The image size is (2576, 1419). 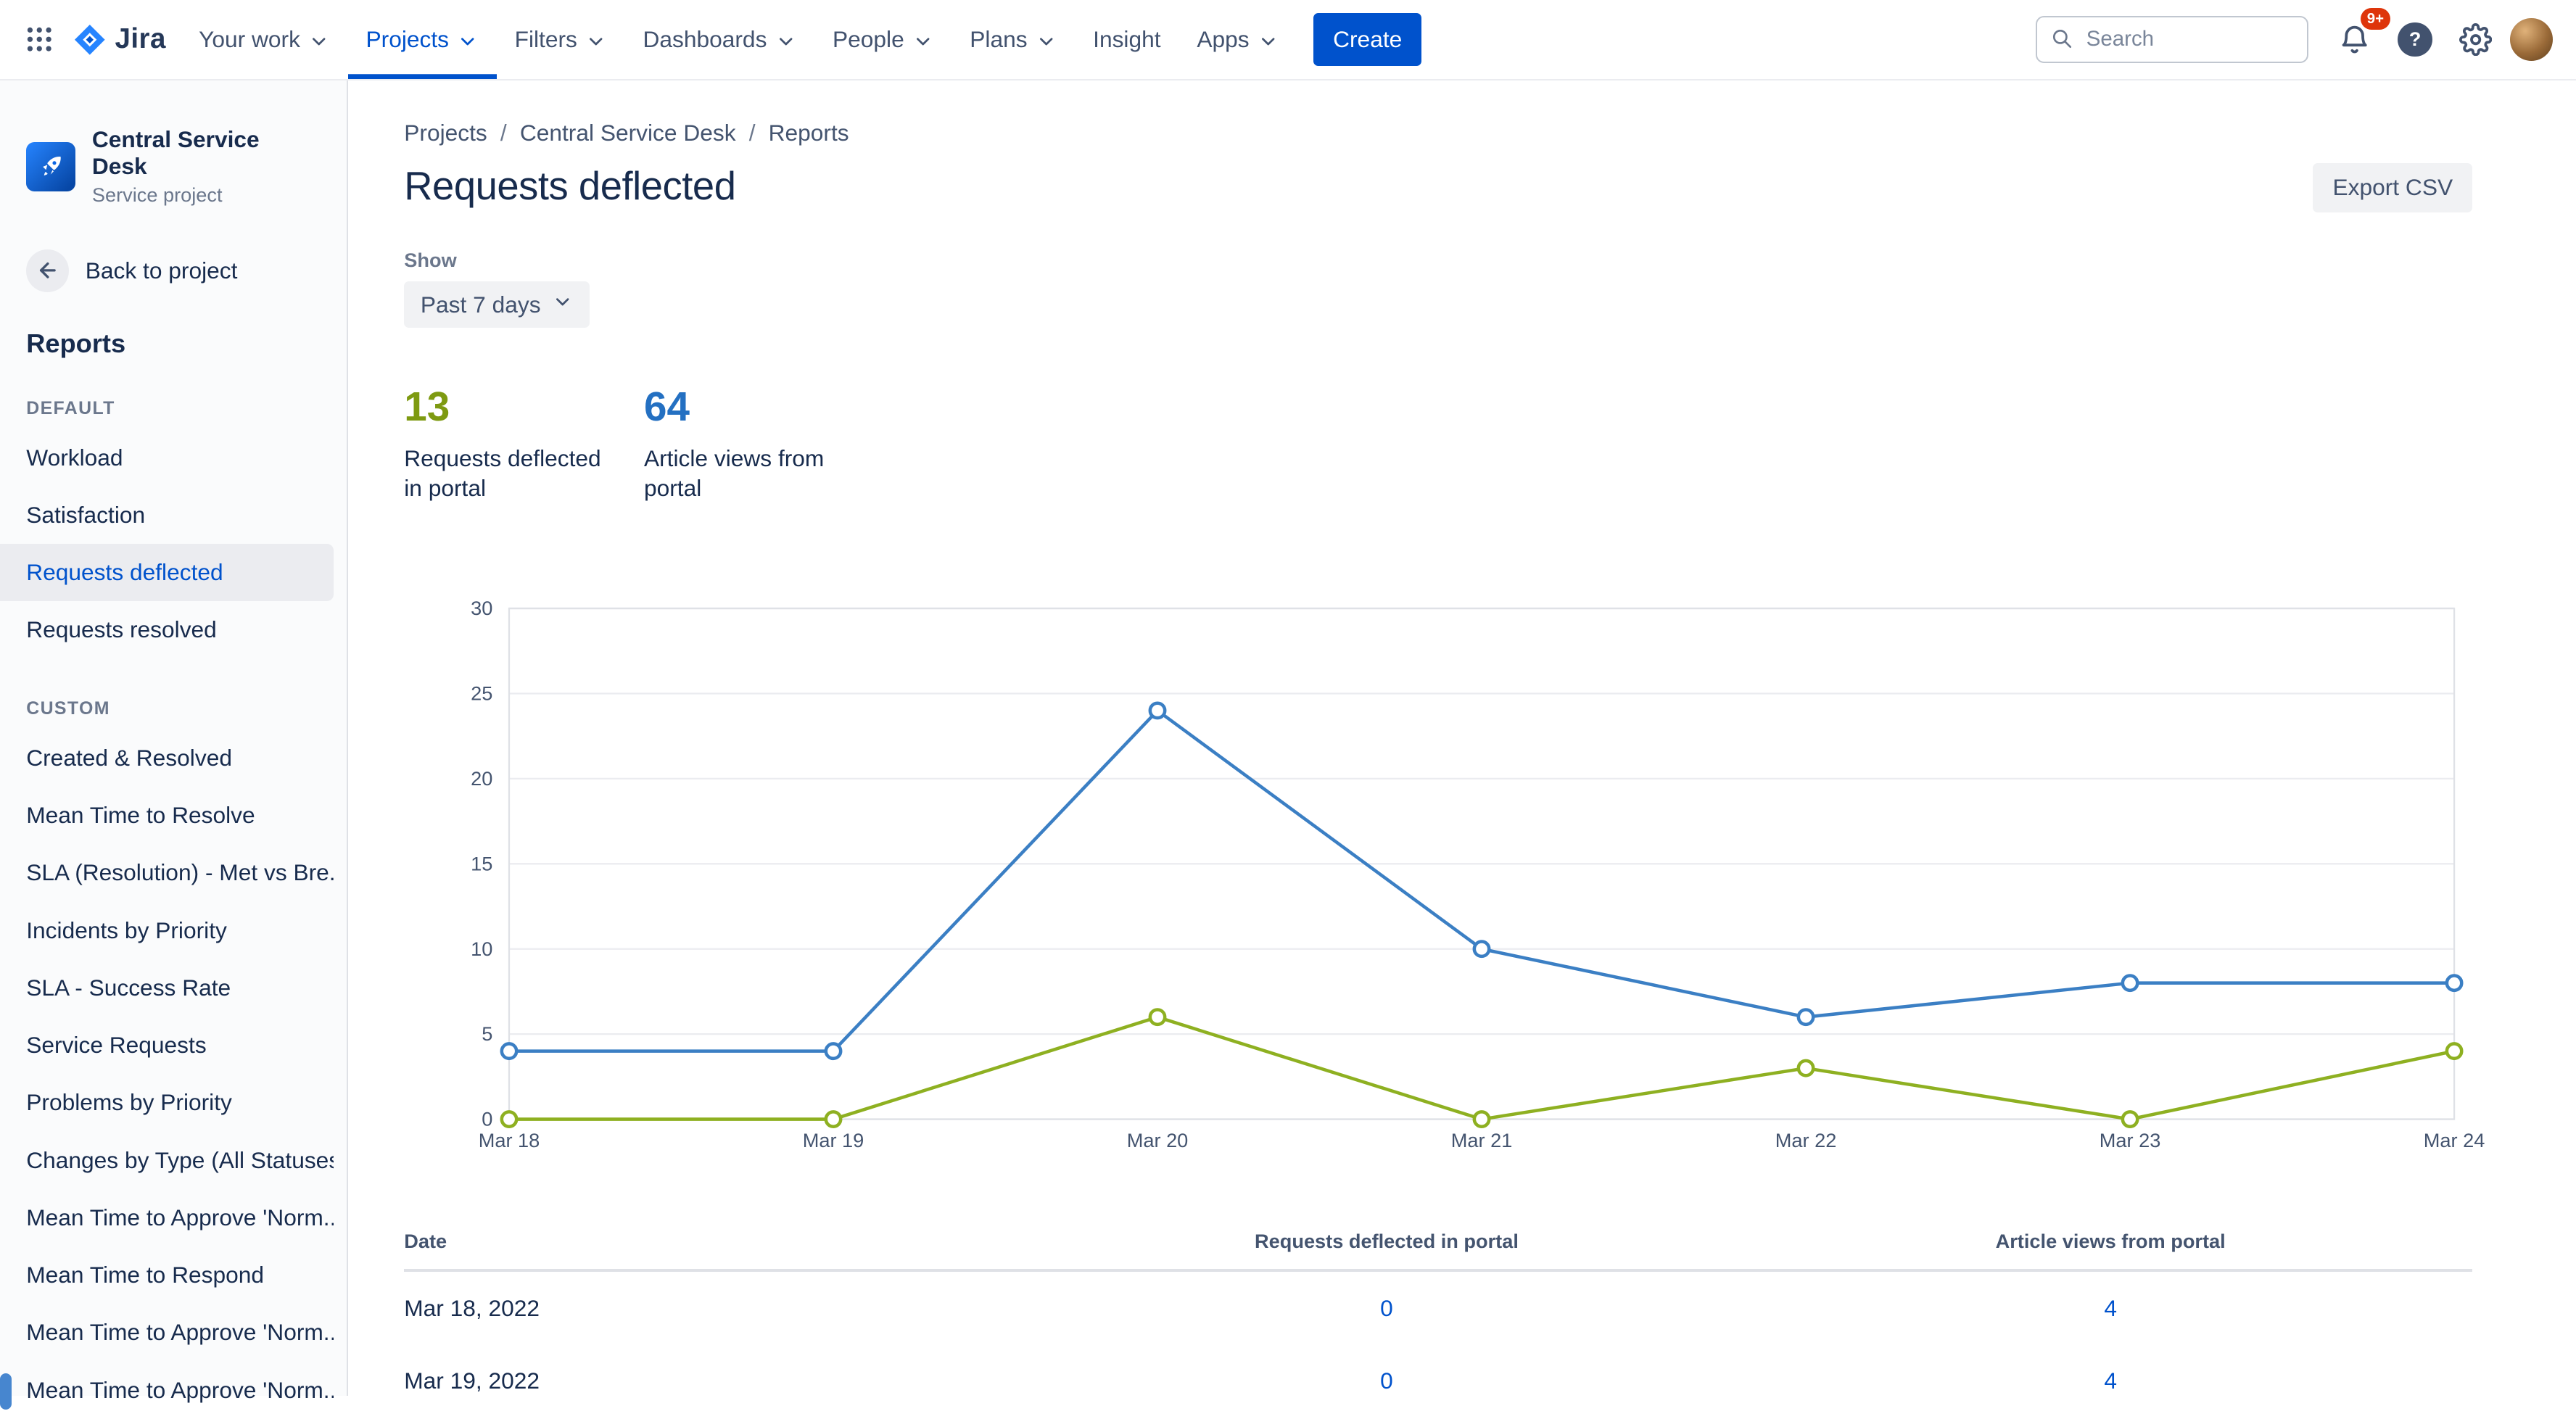 What do you see at coordinates (628, 133) in the screenshot?
I see `breadcrumb-project-name: Central Service Desk` at bounding box center [628, 133].